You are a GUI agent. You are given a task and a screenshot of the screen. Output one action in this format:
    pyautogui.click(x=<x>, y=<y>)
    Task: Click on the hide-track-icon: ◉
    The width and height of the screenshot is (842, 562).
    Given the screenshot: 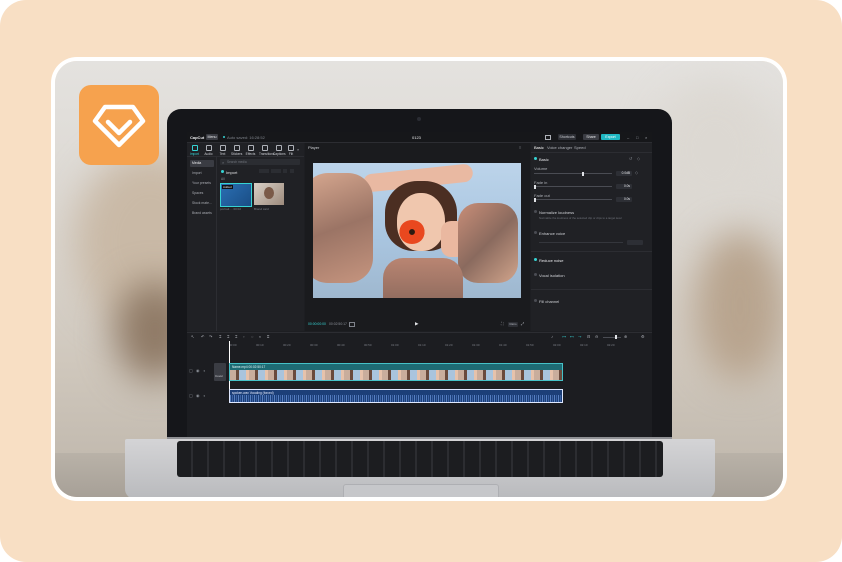 What is the action you would take?
    pyautogui.click(x=198, y=370)
    